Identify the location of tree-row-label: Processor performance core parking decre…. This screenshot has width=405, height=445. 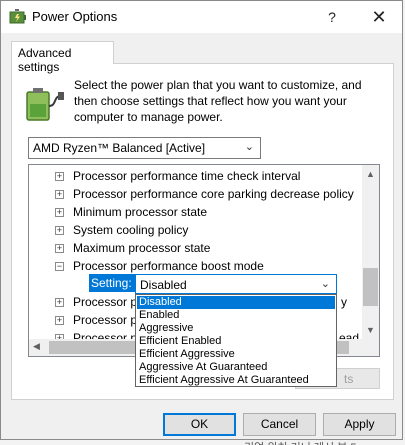
(213, 194).